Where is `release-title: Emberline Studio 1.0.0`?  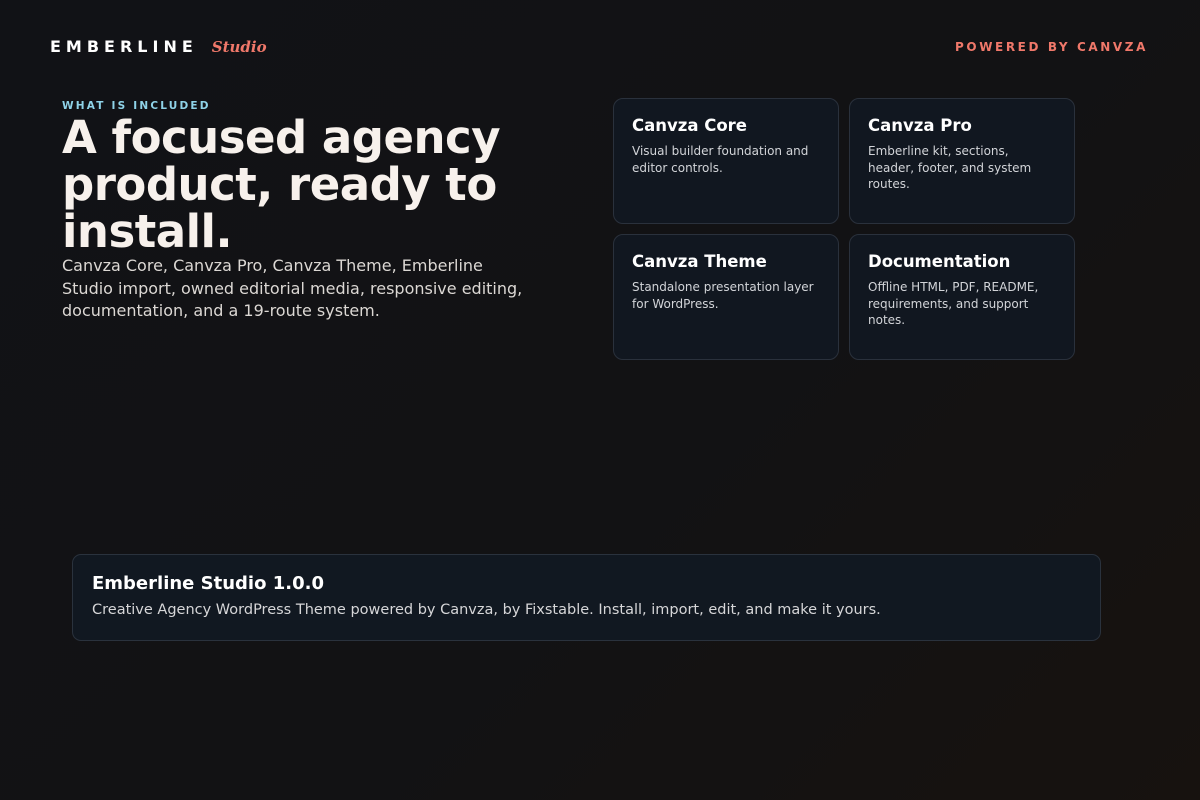
release-title: Emberline Studio 1.0.0 is located at coordinates (208, 583).